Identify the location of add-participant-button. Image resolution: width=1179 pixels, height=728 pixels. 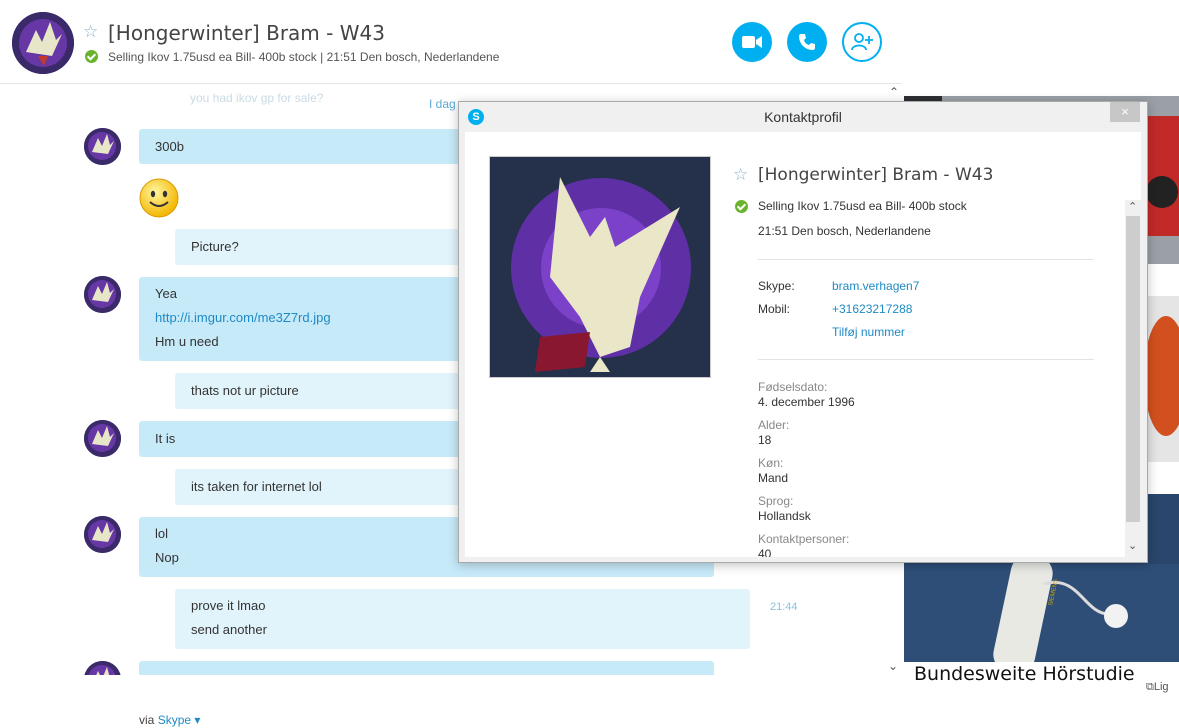
(862, 42).